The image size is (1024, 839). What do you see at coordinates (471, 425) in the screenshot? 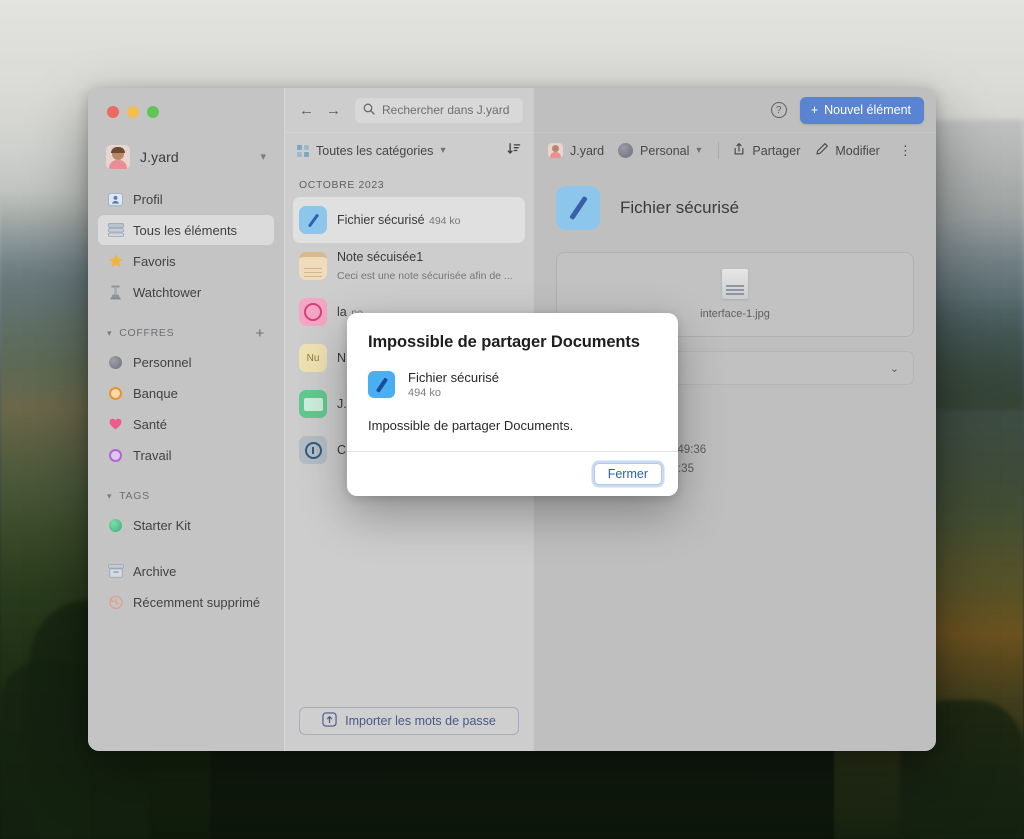
I see `dialog-message: Impossible de partager Documents.` at bounding box center [471, 425].